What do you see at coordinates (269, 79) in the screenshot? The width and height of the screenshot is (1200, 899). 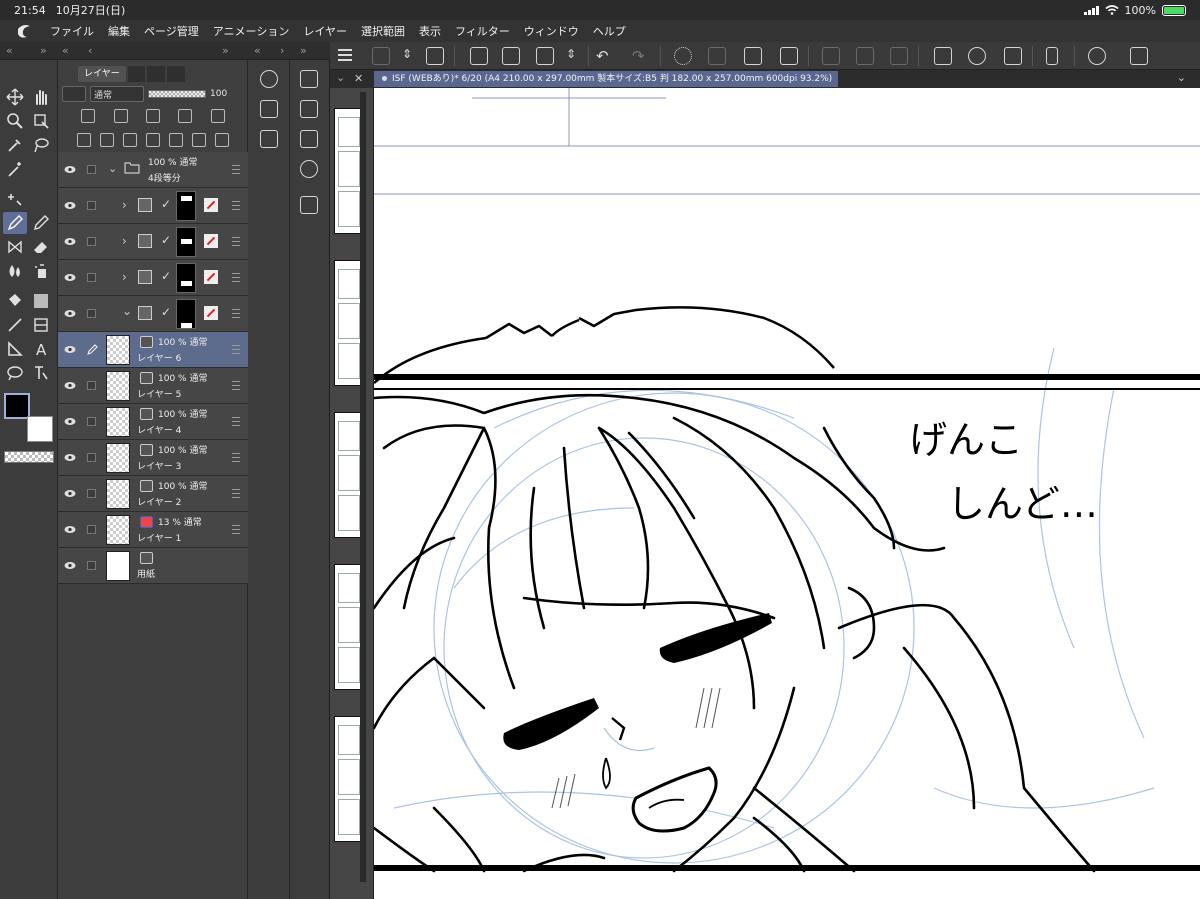 I see `color-circle-icon` at bounding box center [269, 79].